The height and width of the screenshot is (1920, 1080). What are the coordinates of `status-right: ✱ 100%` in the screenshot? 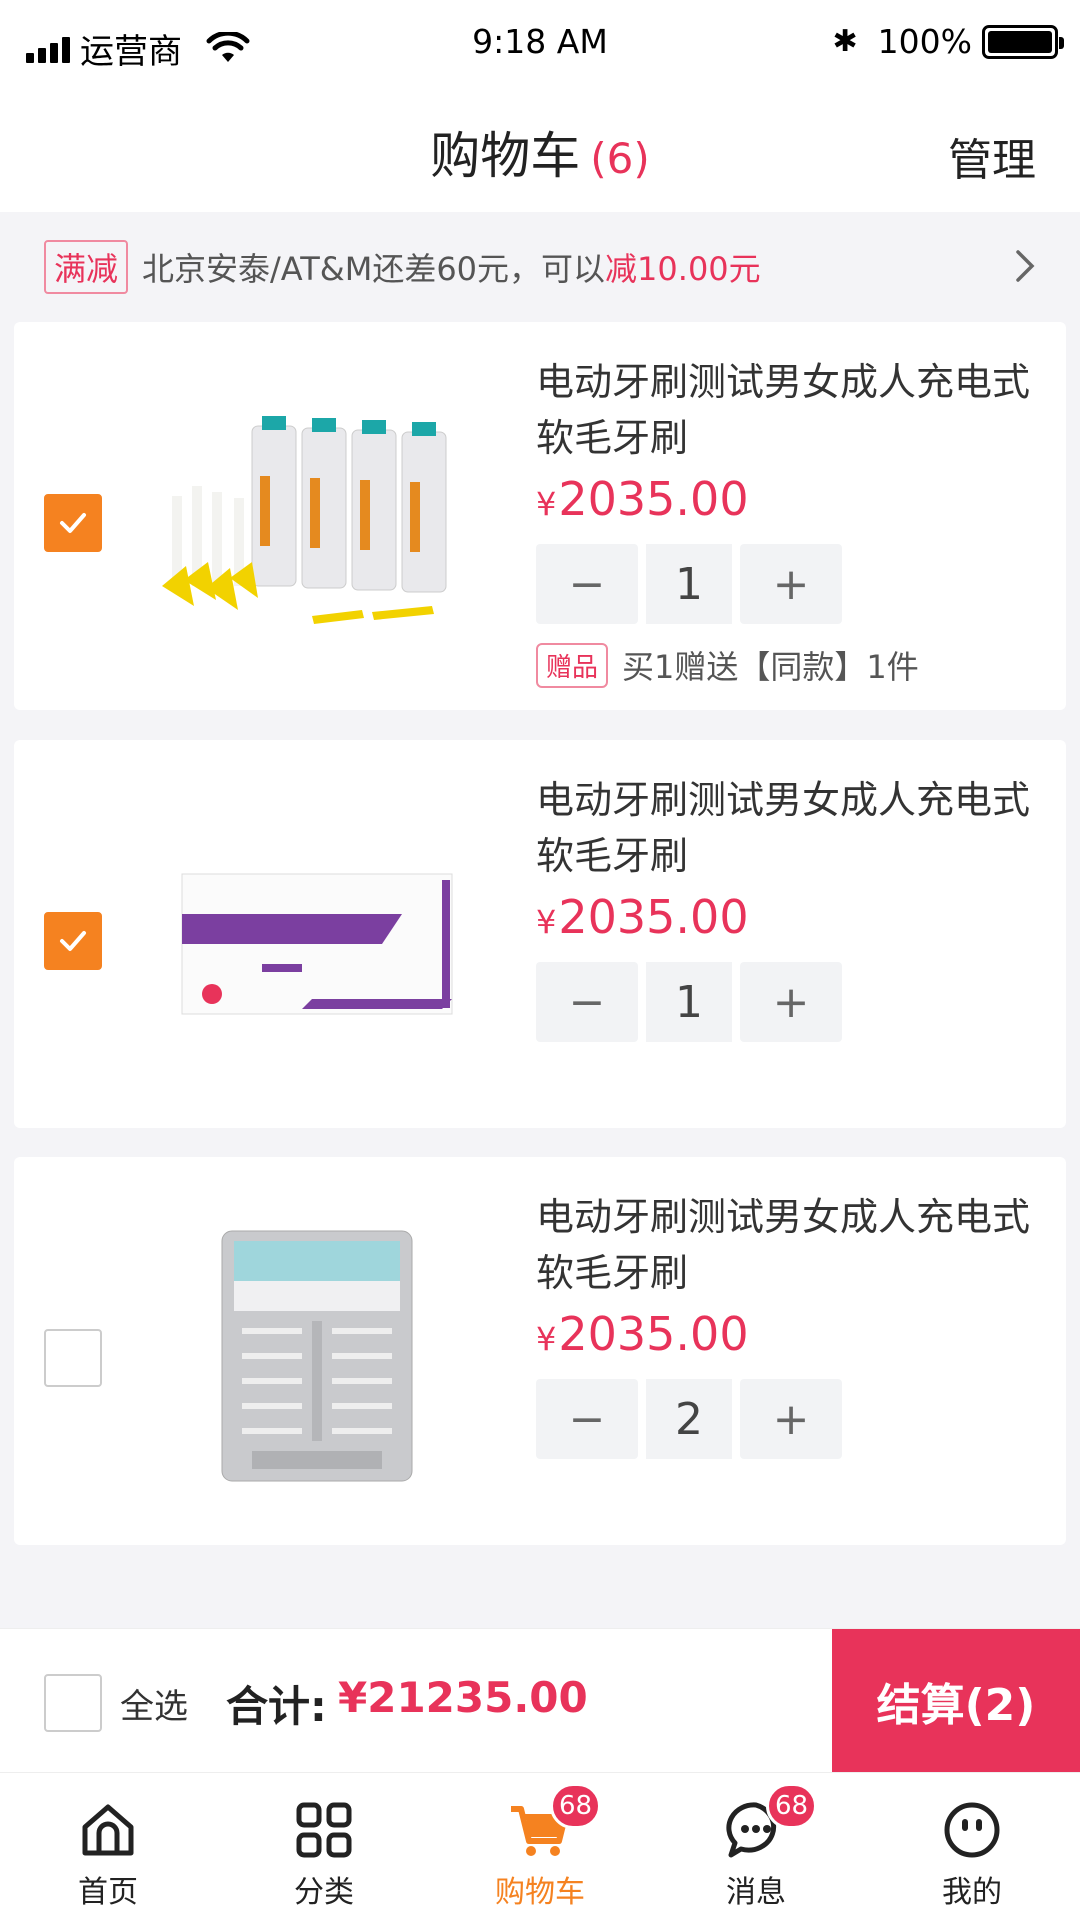 It's located at (948, 41).